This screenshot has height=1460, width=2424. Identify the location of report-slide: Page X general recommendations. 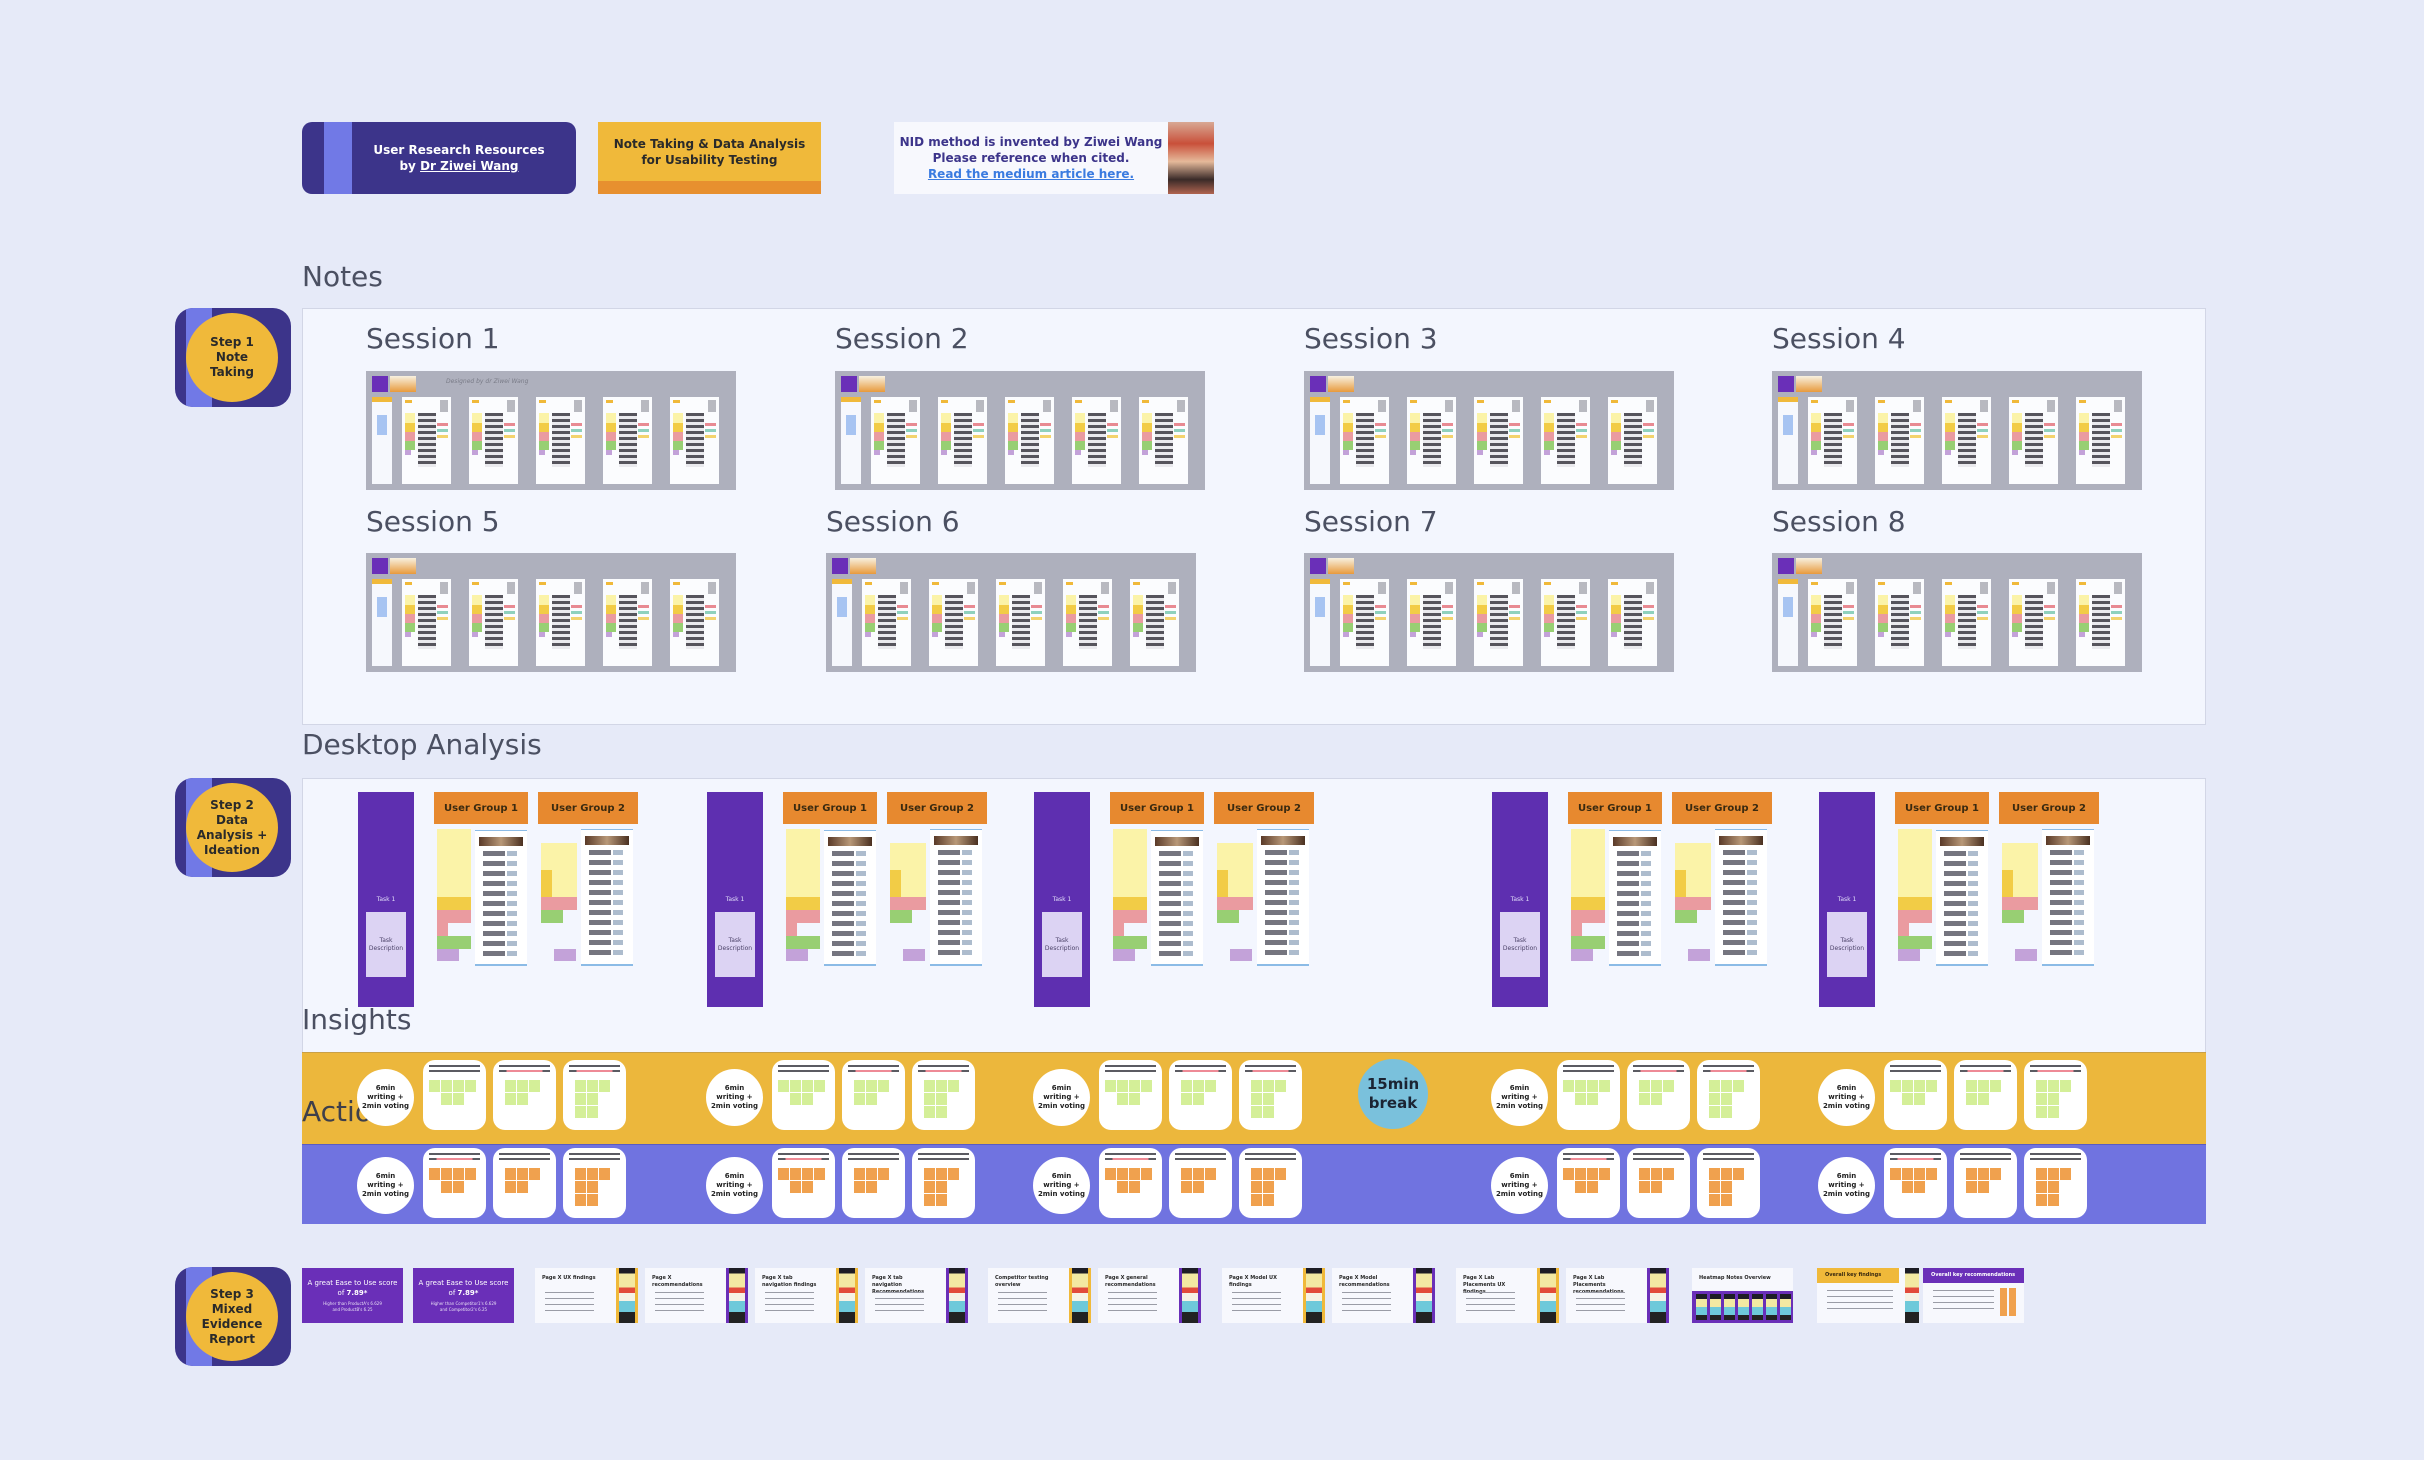
(1149, 1295).